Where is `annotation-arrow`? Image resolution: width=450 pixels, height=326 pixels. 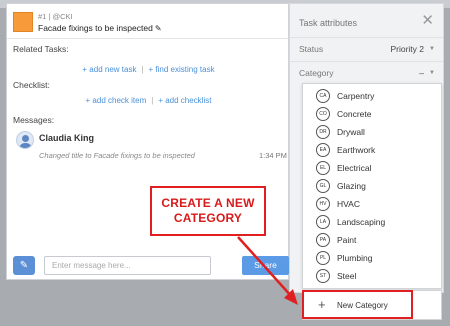 annotation-arrow is located at coordinates (267, 270).